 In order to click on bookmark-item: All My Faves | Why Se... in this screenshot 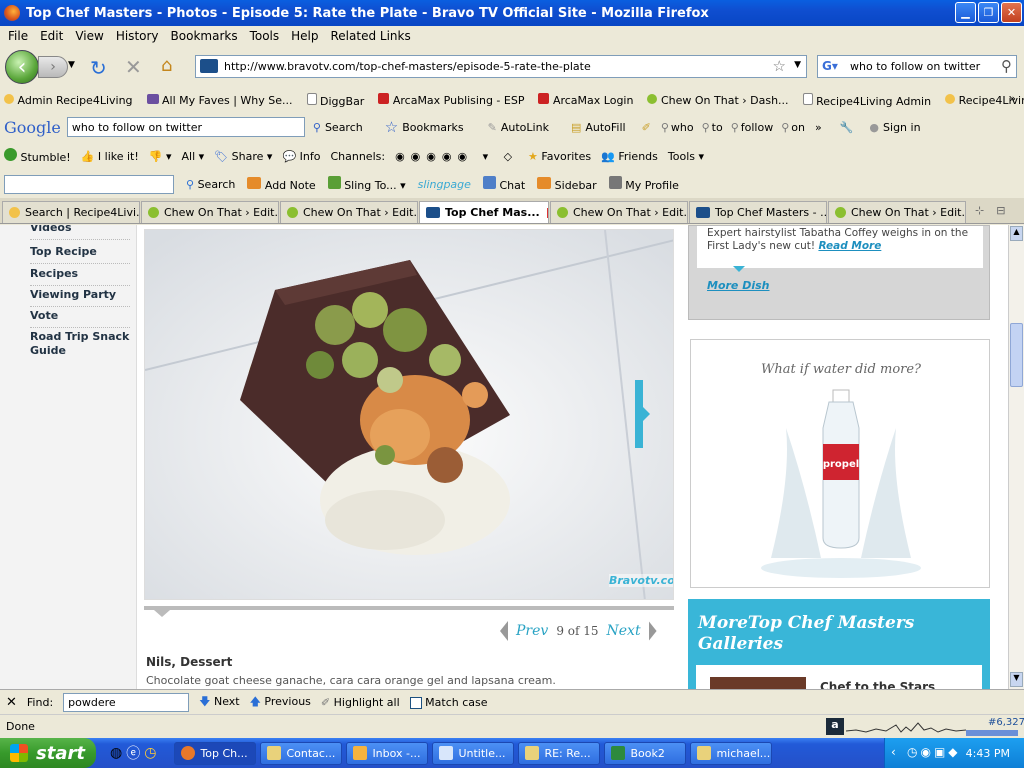, I will do `click(219, 100)`.